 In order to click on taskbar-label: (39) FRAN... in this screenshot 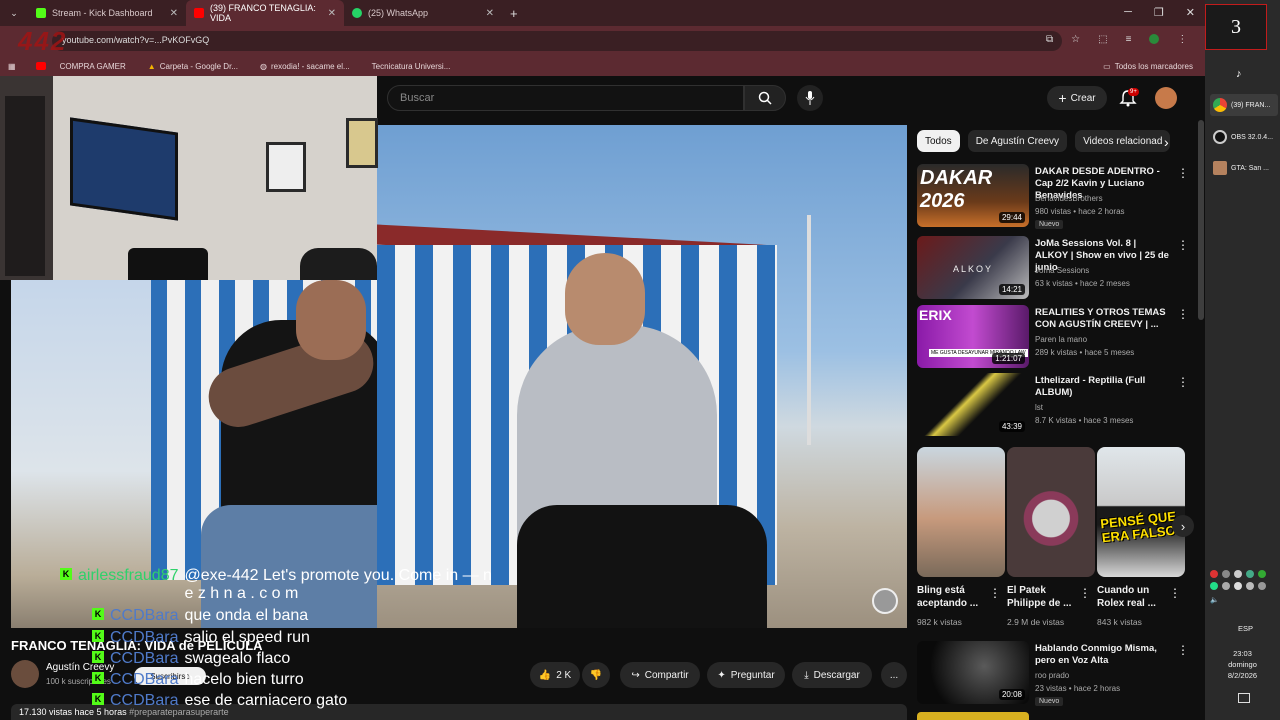, I will do `click(1251, 105)`.